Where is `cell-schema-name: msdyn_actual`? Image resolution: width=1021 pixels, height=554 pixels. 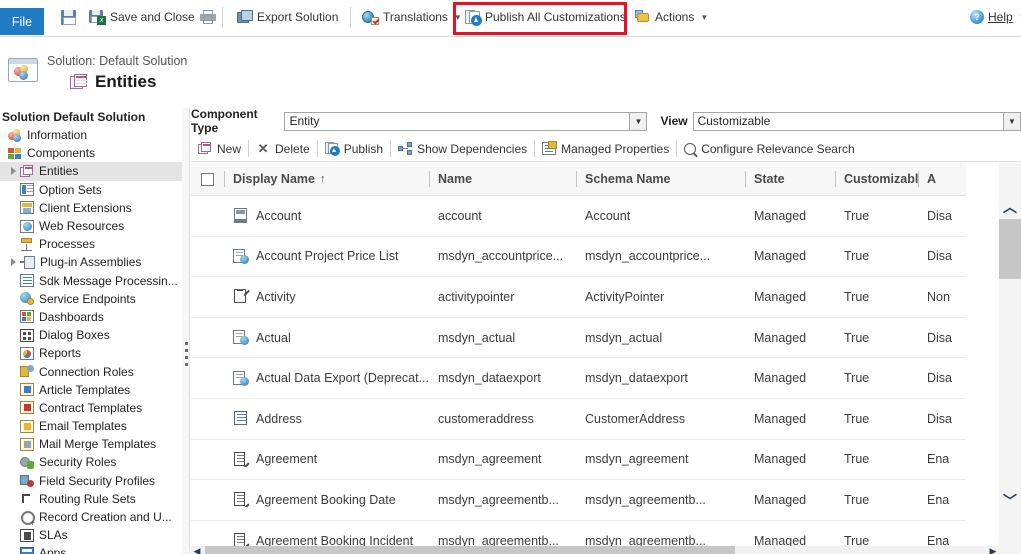
cell-schema-name: msdyn_actual is located at coordinates (660, 338).